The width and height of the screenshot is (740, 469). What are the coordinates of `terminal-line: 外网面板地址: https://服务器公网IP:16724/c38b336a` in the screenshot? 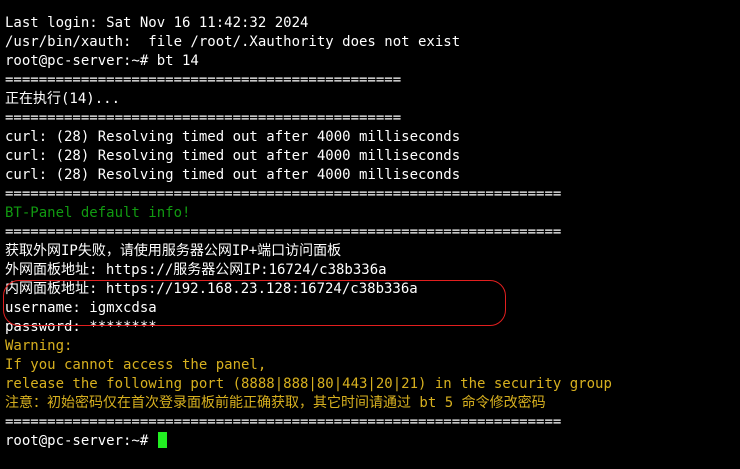 It's located at (196, 270).